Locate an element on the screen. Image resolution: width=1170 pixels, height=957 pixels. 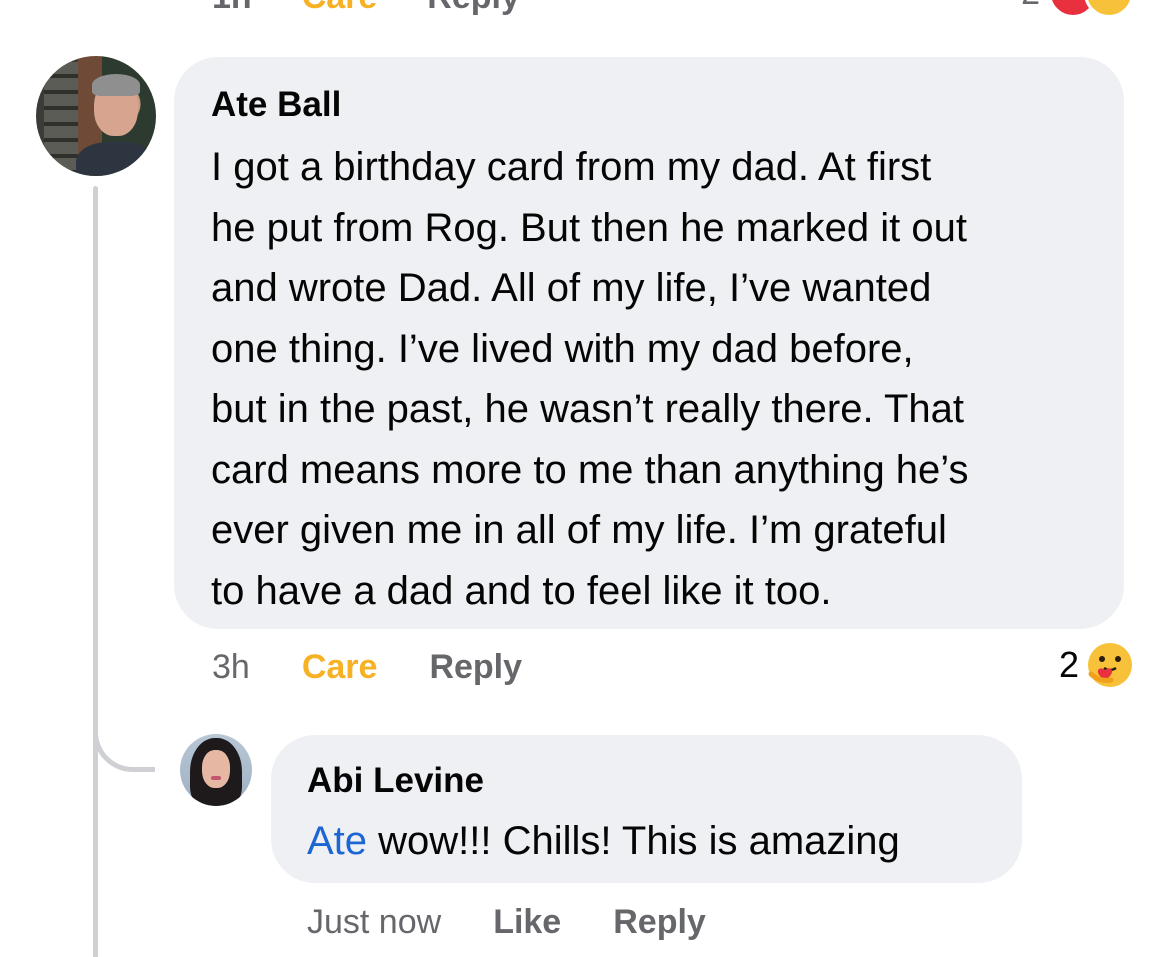
reply-reply-button: Reply is located at coordinates (659, 922).